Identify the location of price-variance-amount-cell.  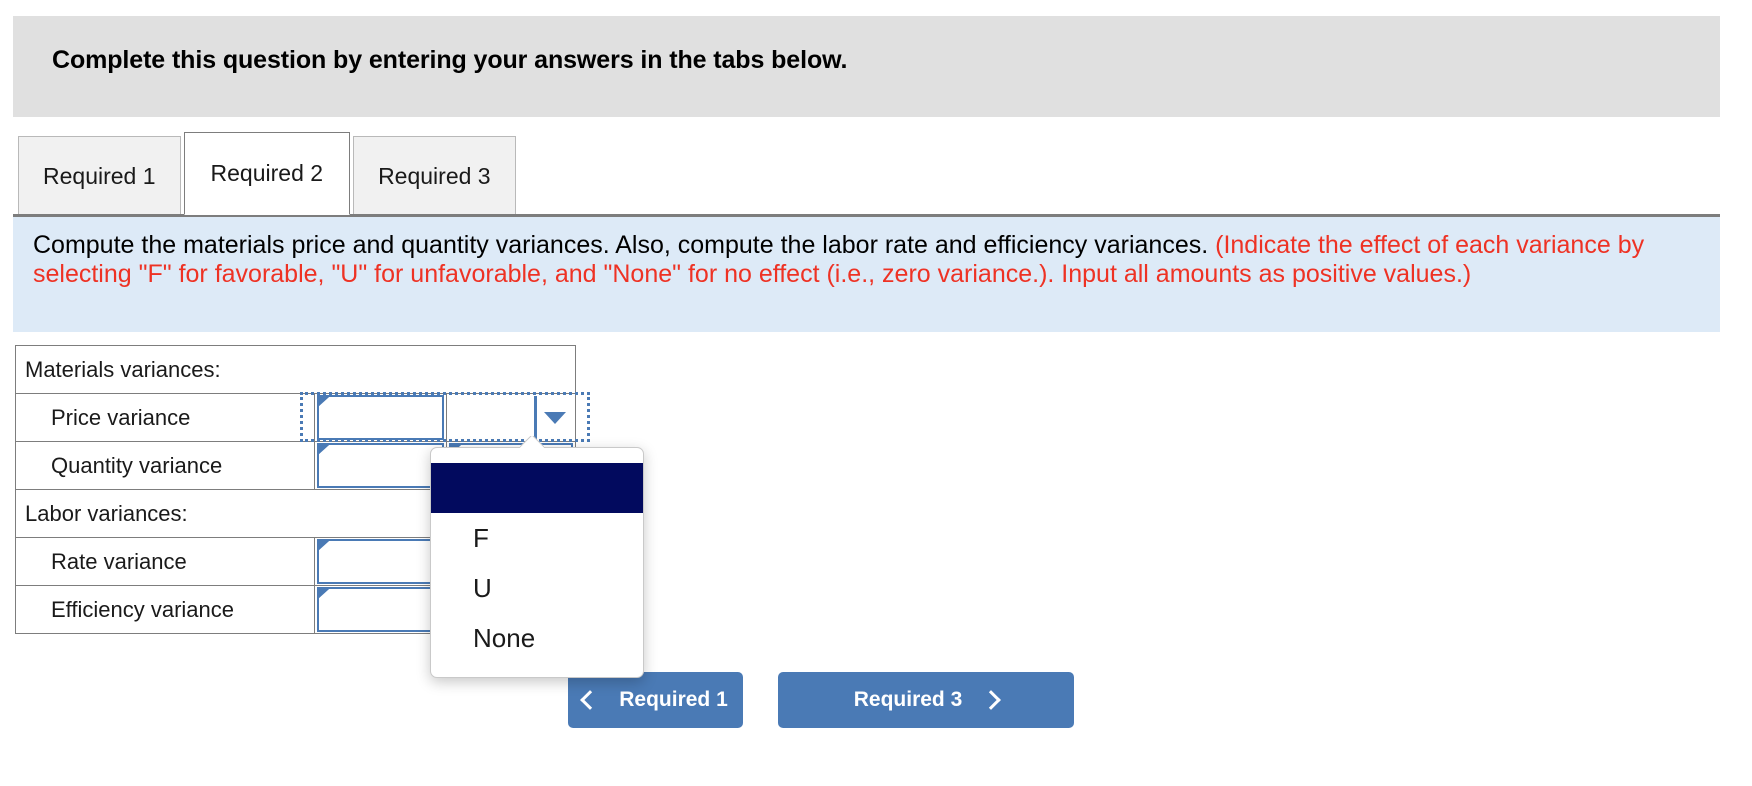
(380, 417).